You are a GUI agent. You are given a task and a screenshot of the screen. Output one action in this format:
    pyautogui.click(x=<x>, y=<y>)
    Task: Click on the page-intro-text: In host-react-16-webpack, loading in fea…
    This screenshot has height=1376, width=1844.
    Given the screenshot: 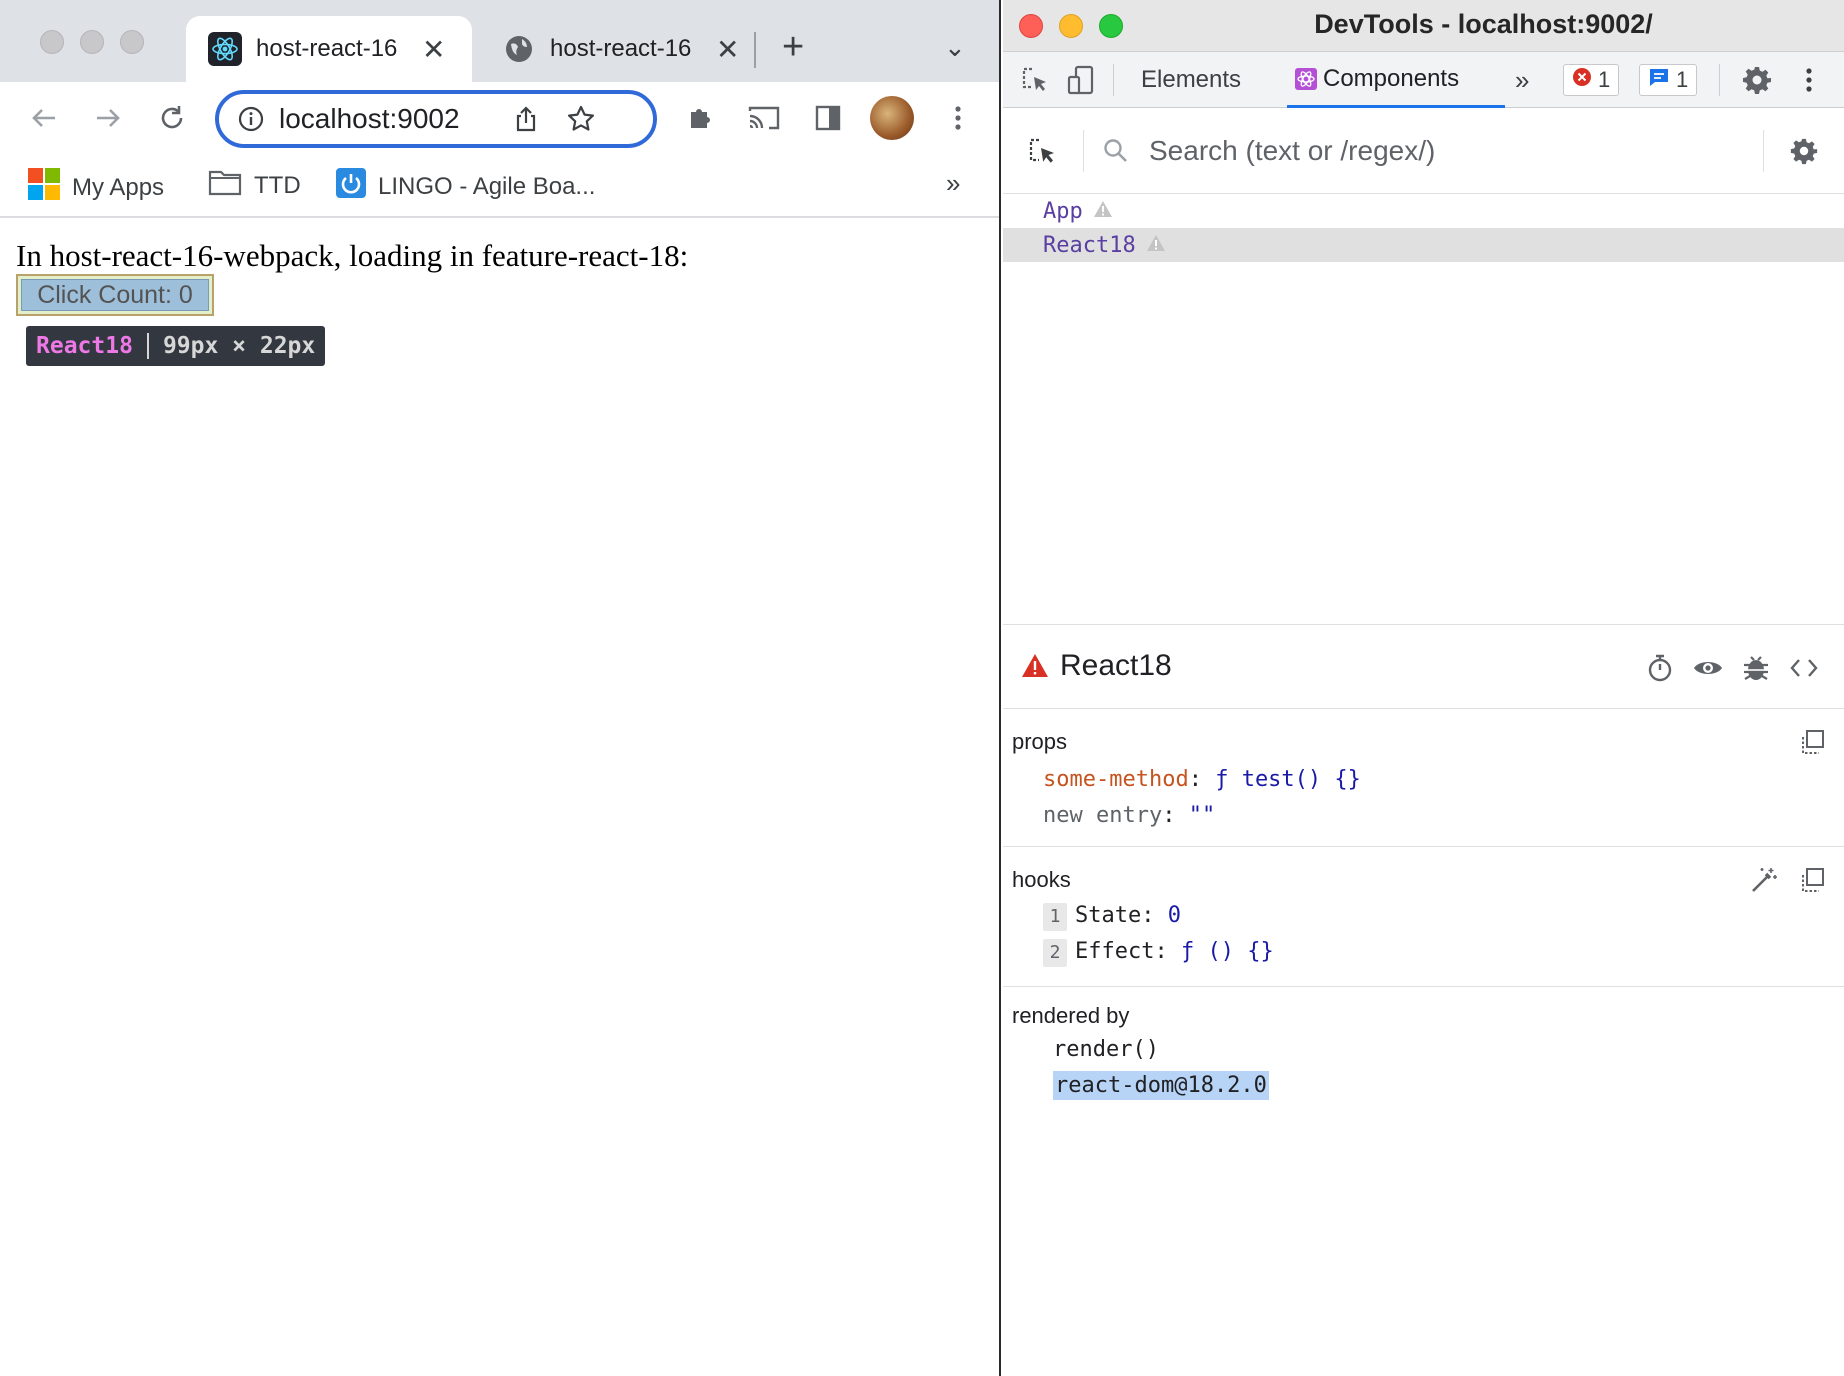 What is the action you would take?
    pyautogui.click(x=352, y=255)
    